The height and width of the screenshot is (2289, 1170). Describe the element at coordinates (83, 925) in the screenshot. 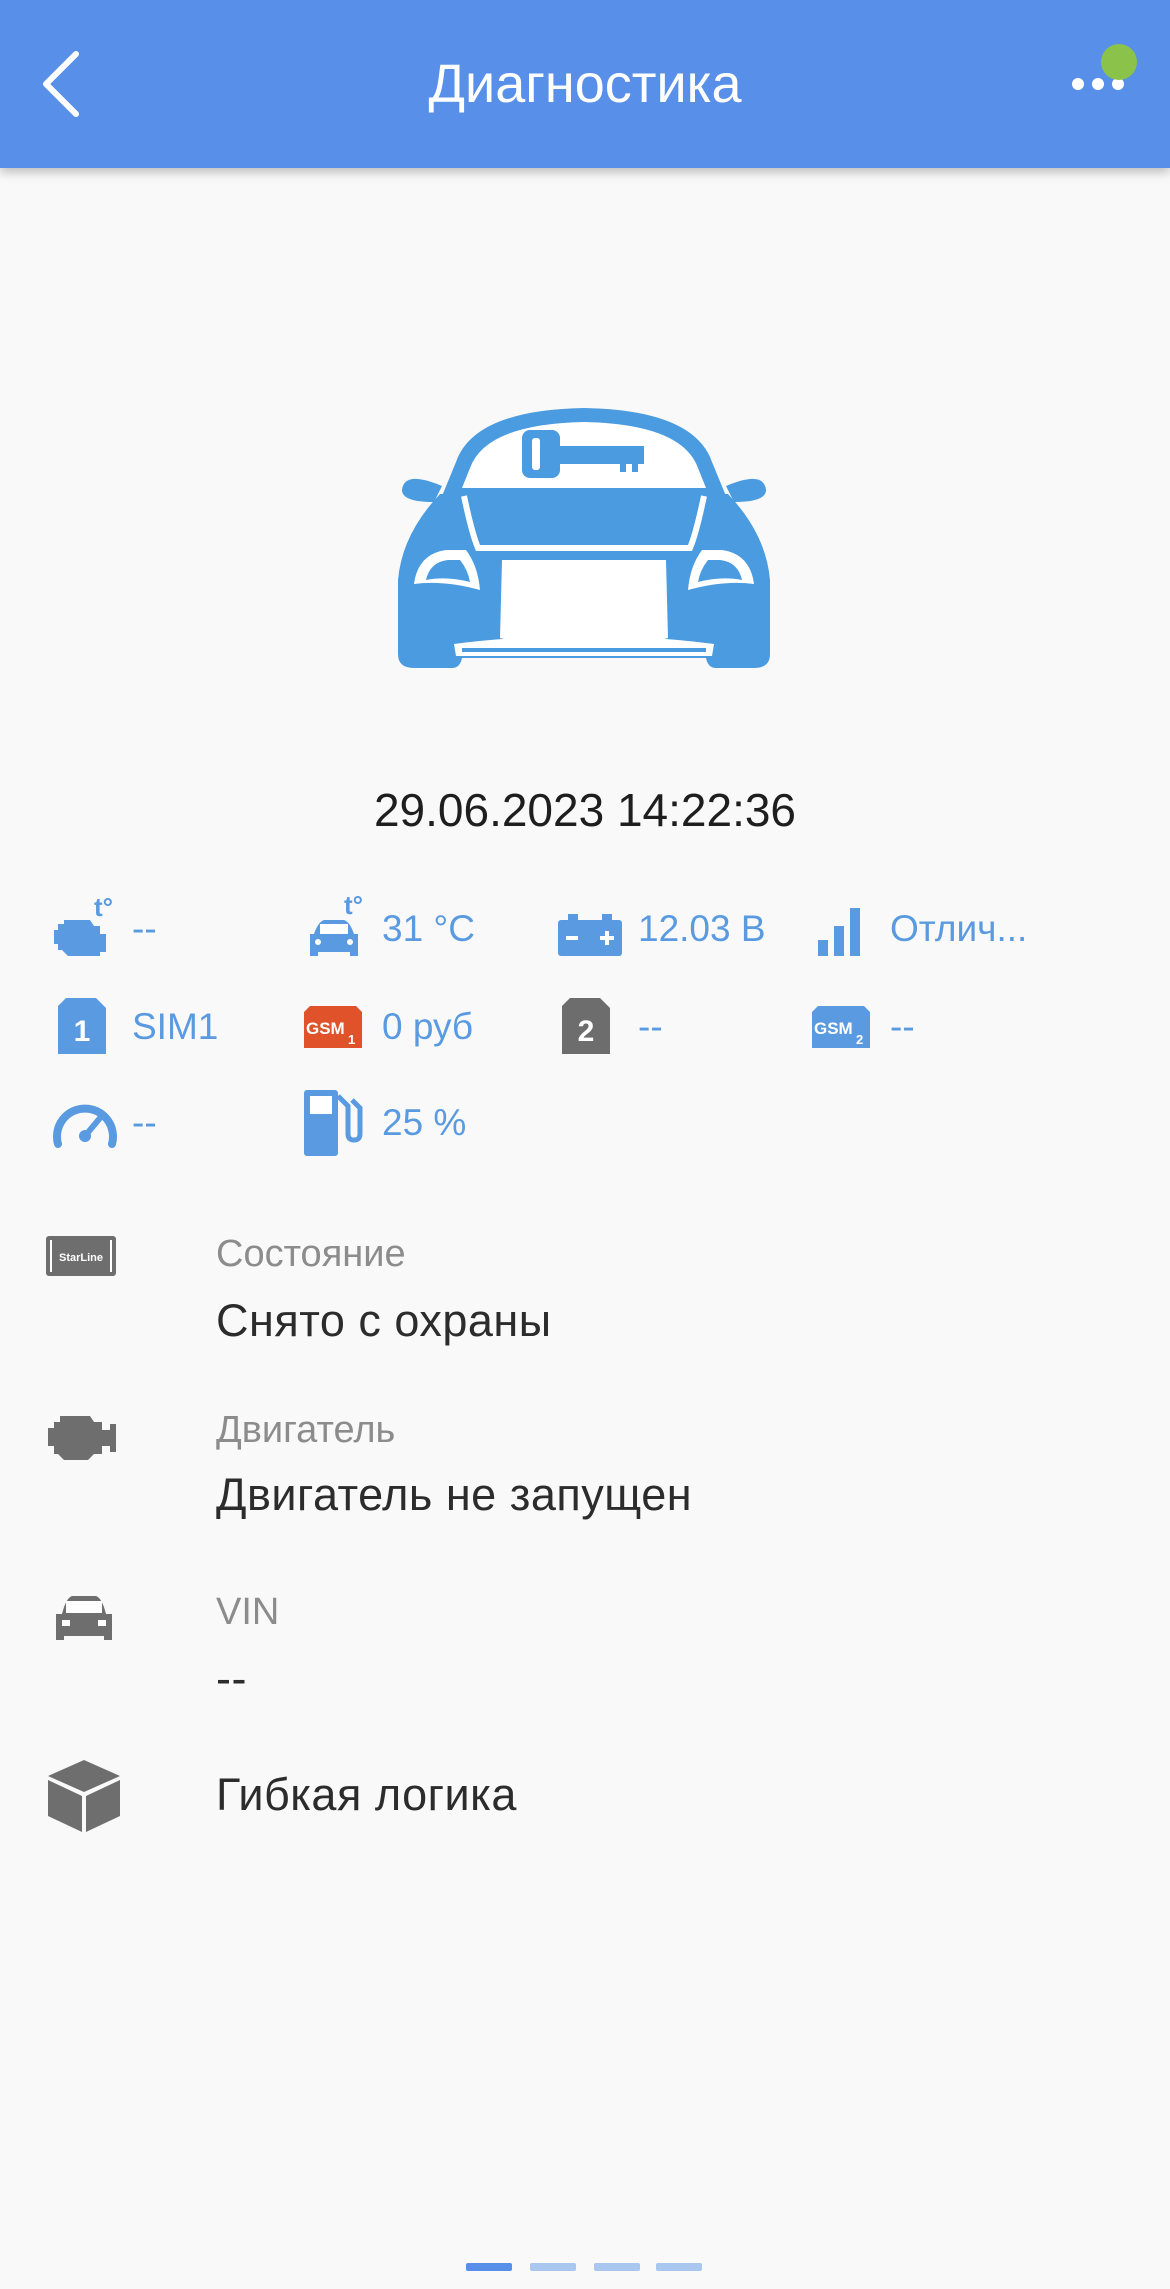

I see `engine-temp-icon: t°` at that location.